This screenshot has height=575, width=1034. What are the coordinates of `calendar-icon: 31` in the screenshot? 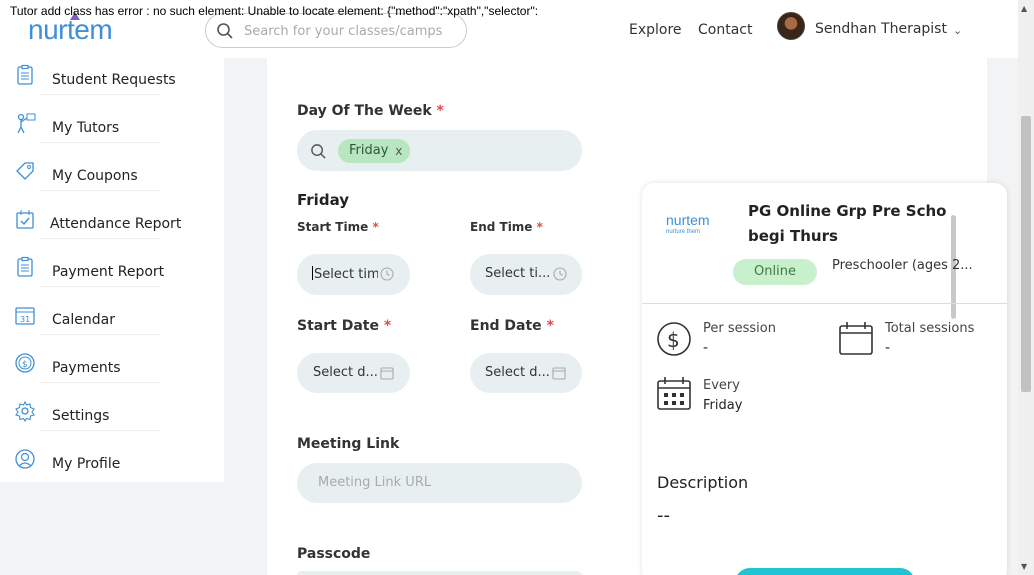 It's located at (25, 316).